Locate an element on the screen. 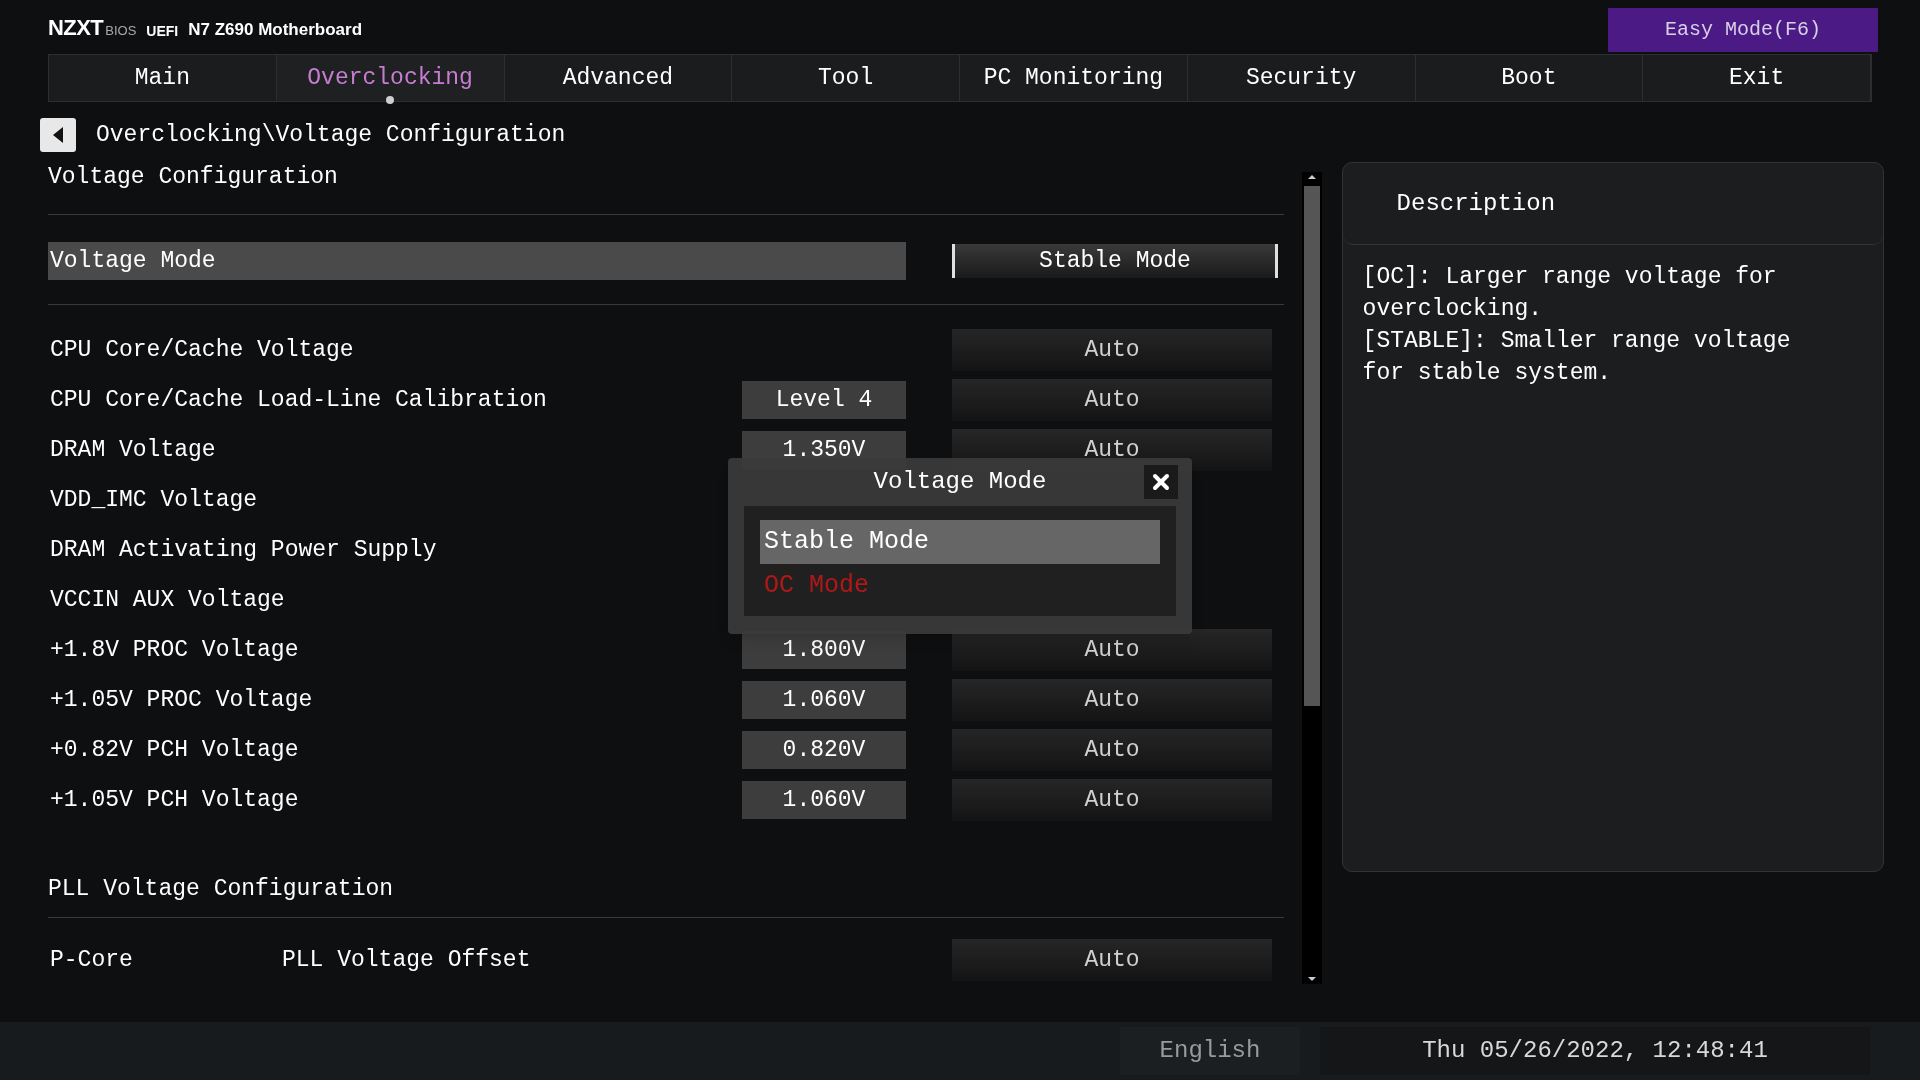  description-text: [OC]: Larger range voltage for overclocking. is located at coordinates (1570, 293).